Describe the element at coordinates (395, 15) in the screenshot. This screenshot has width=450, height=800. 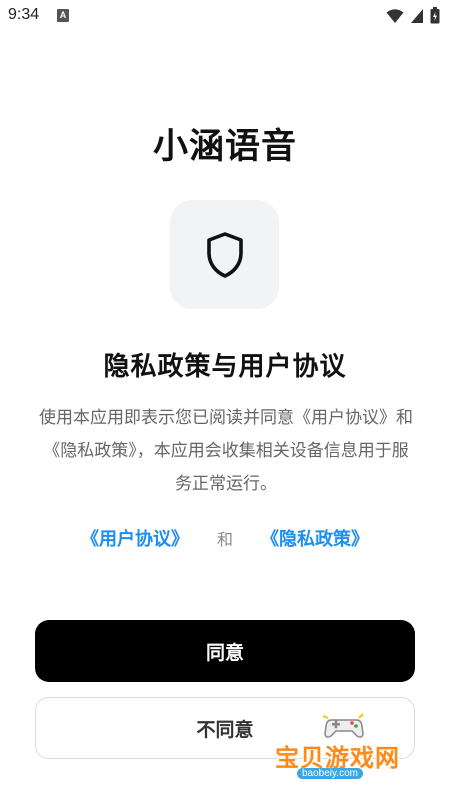
I see `wifi-icon` at that location.